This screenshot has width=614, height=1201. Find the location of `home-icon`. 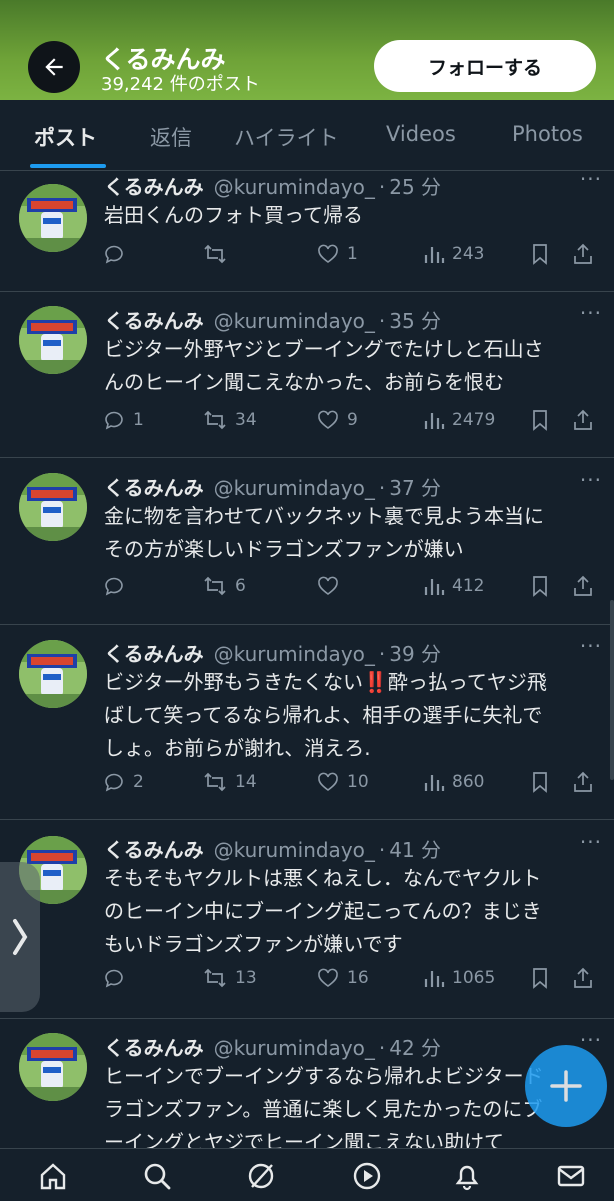

home-icon is located at coordinates (53, 1178).